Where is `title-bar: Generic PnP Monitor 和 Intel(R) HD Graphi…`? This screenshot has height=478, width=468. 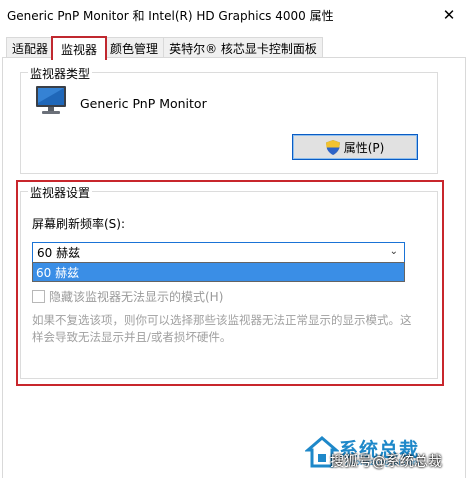 title-bar: Generic PnP Monitor 和 Intel(R) HD Graphi… is located at coordinates (234, 15).